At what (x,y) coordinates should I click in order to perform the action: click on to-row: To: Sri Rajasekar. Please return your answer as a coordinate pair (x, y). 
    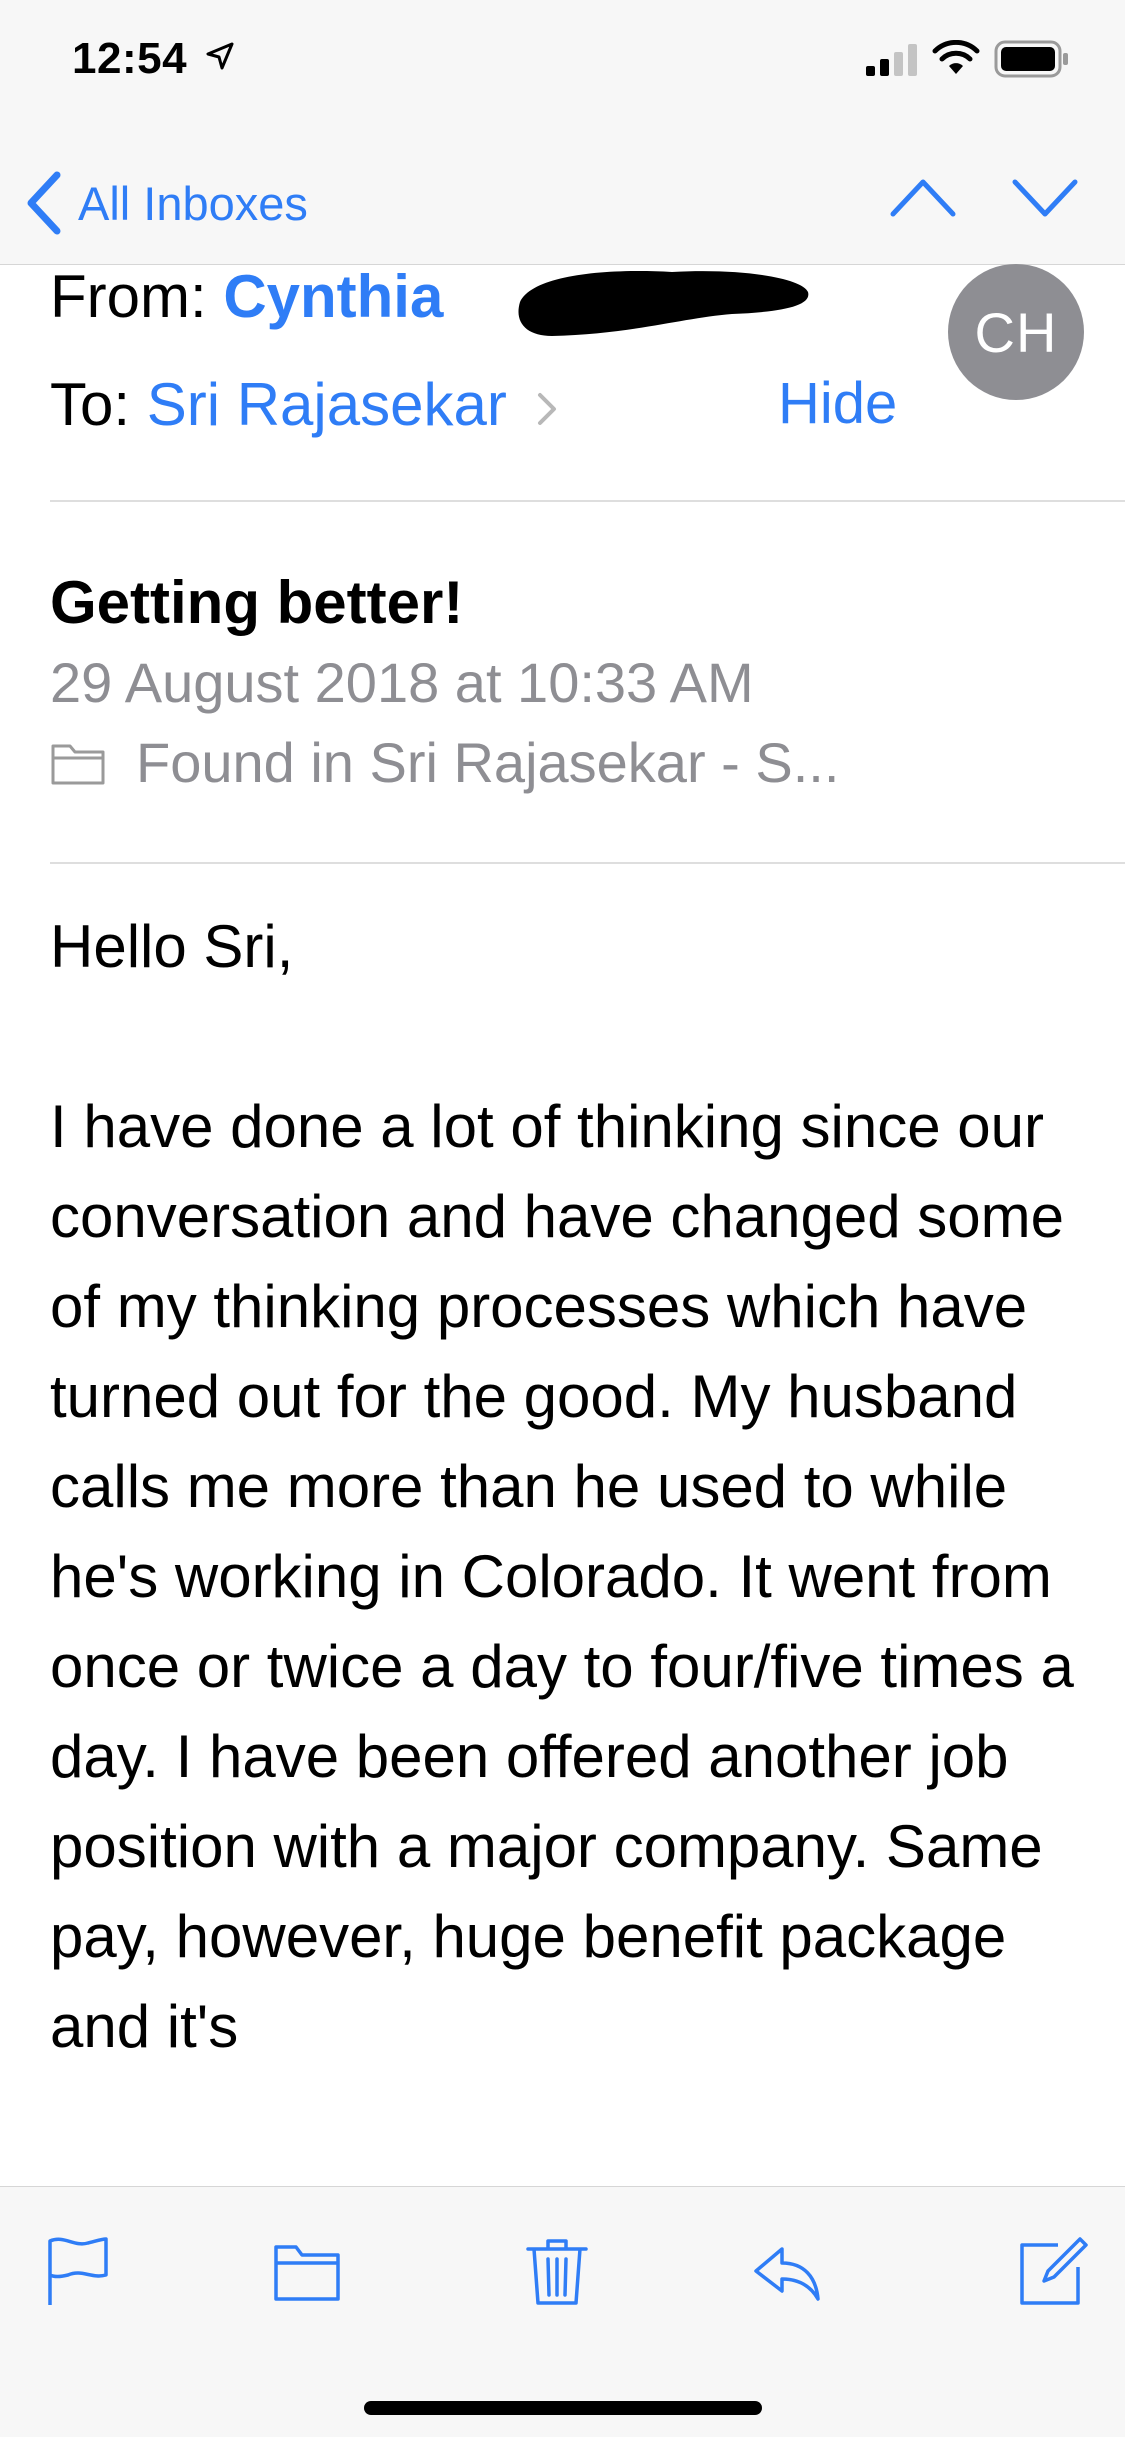
    Looking at the image, I should click on (304, 404).